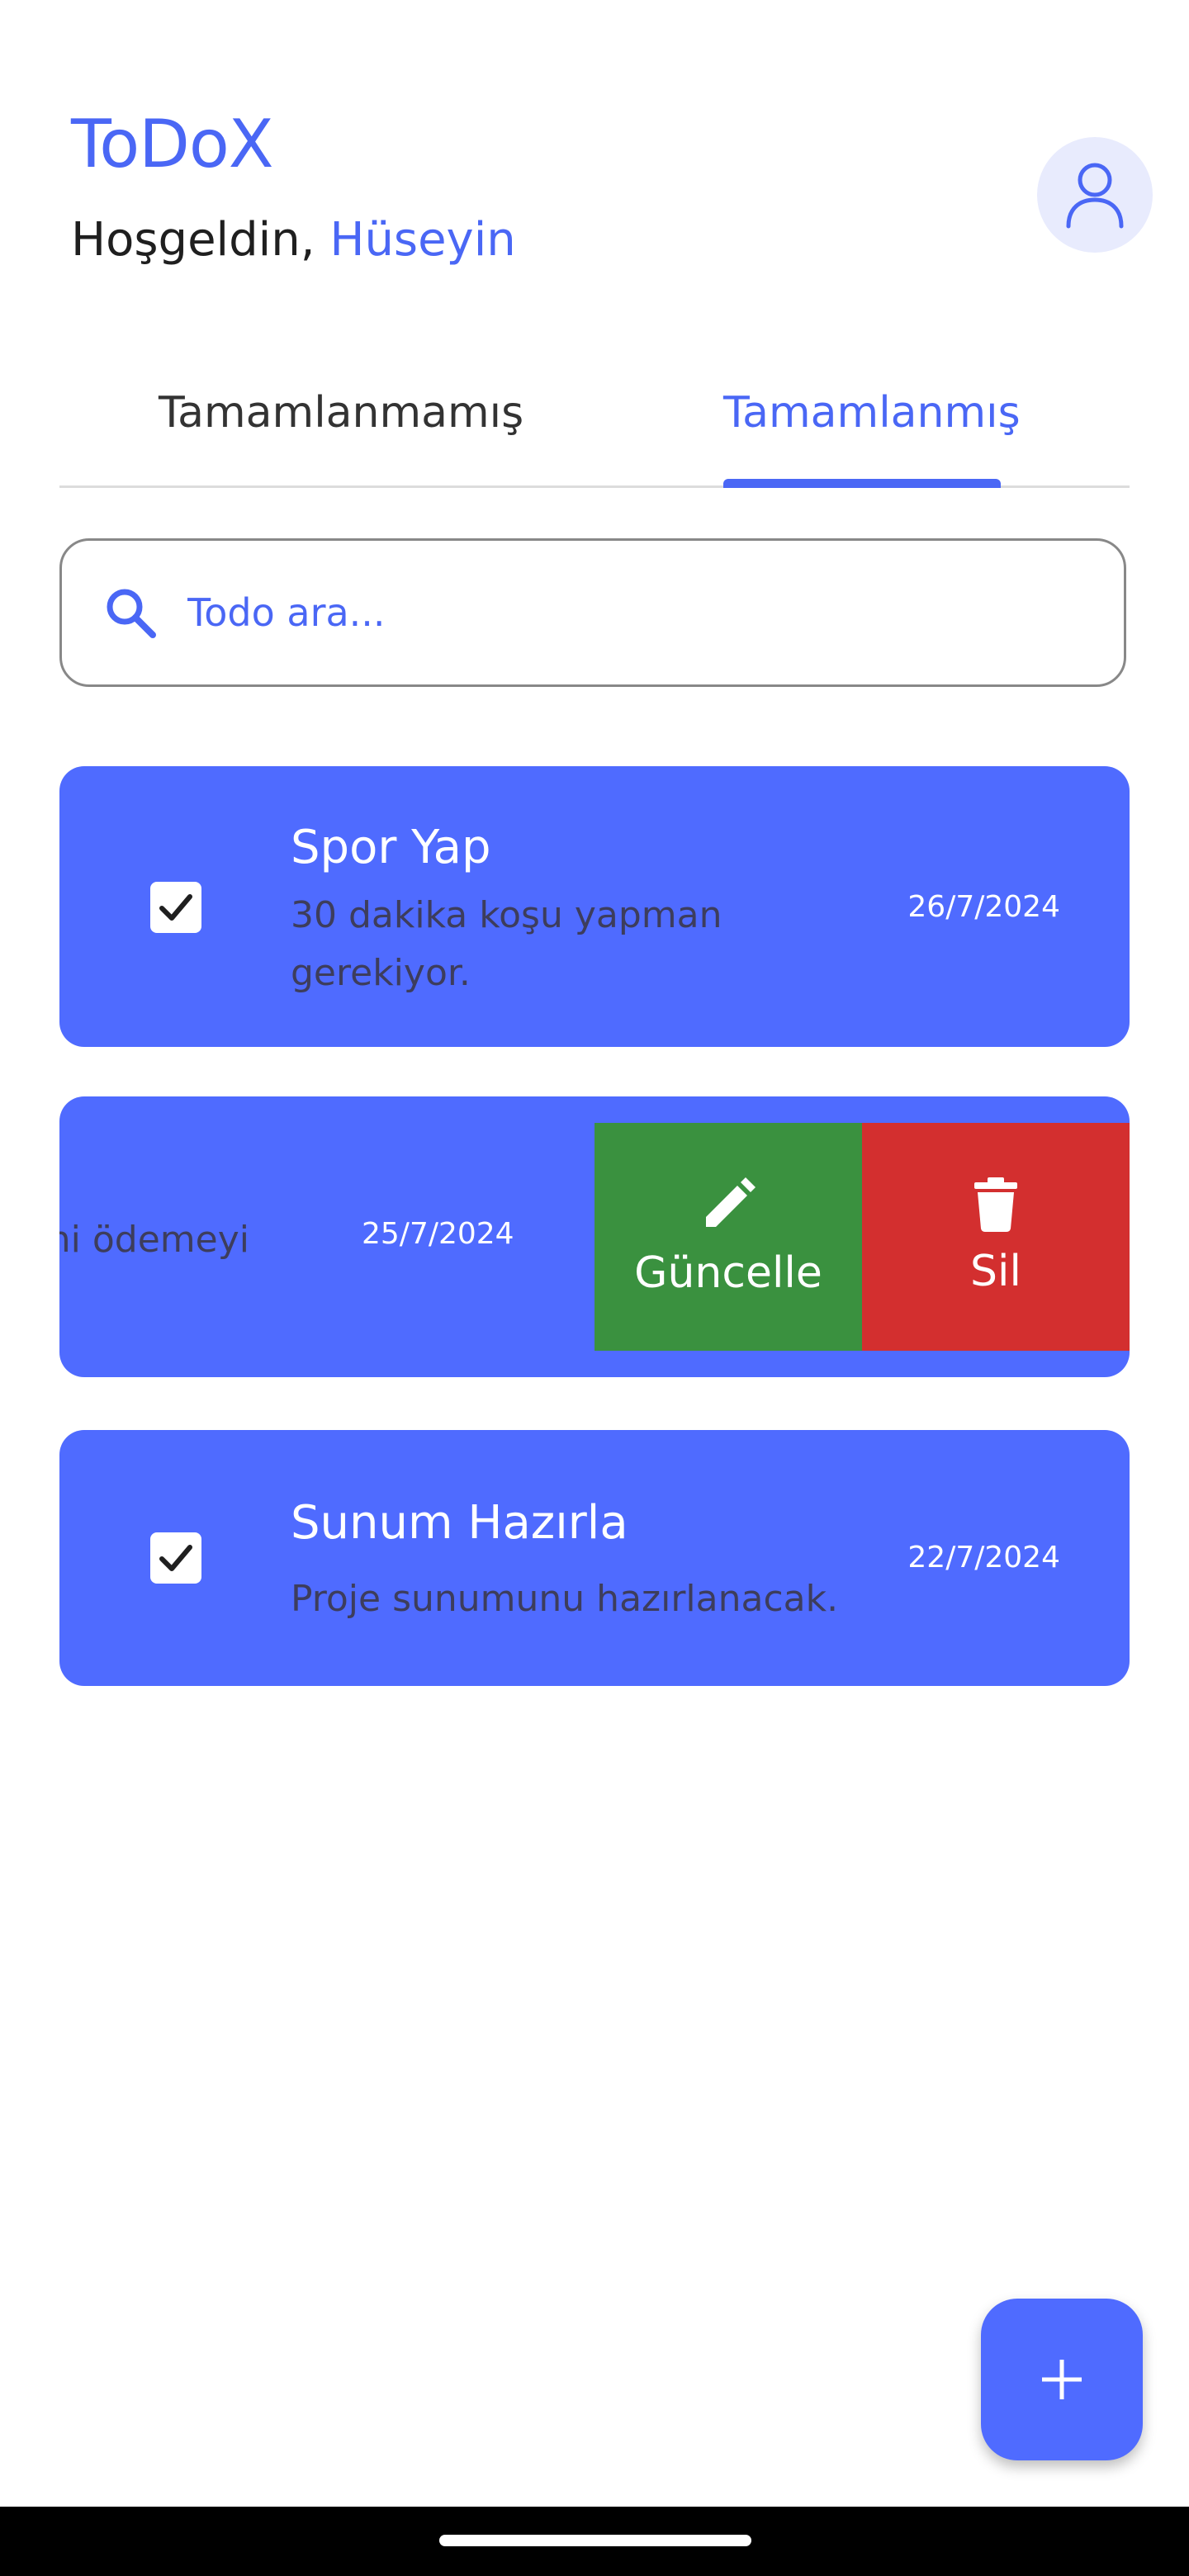 Image resolution: width=1189 pixels, height=2576 pixels. Describe the element at coordinates (731, 1202) in the screenshot. I see `pencil-icon` at that location.